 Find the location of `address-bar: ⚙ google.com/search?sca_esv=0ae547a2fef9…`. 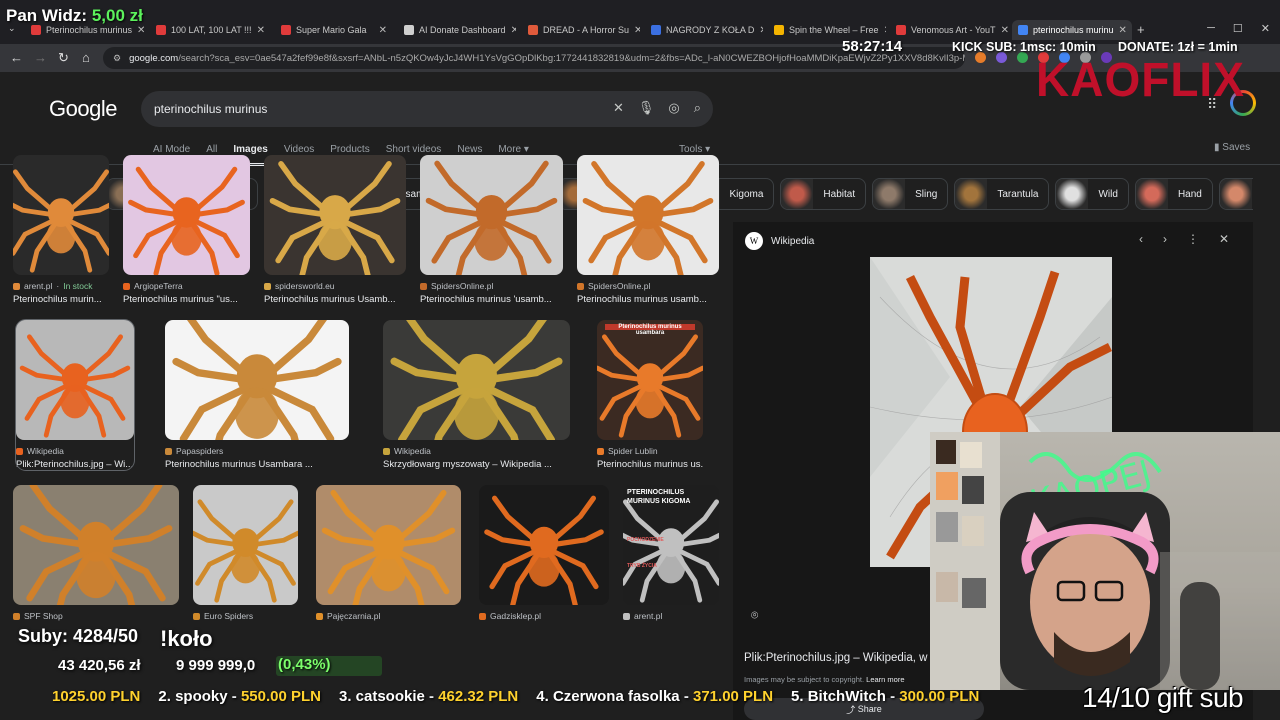

address-bar: ⚙ google.com/search?sca_esv=0ae547a2fef9… is located at coordinates (534, 58).